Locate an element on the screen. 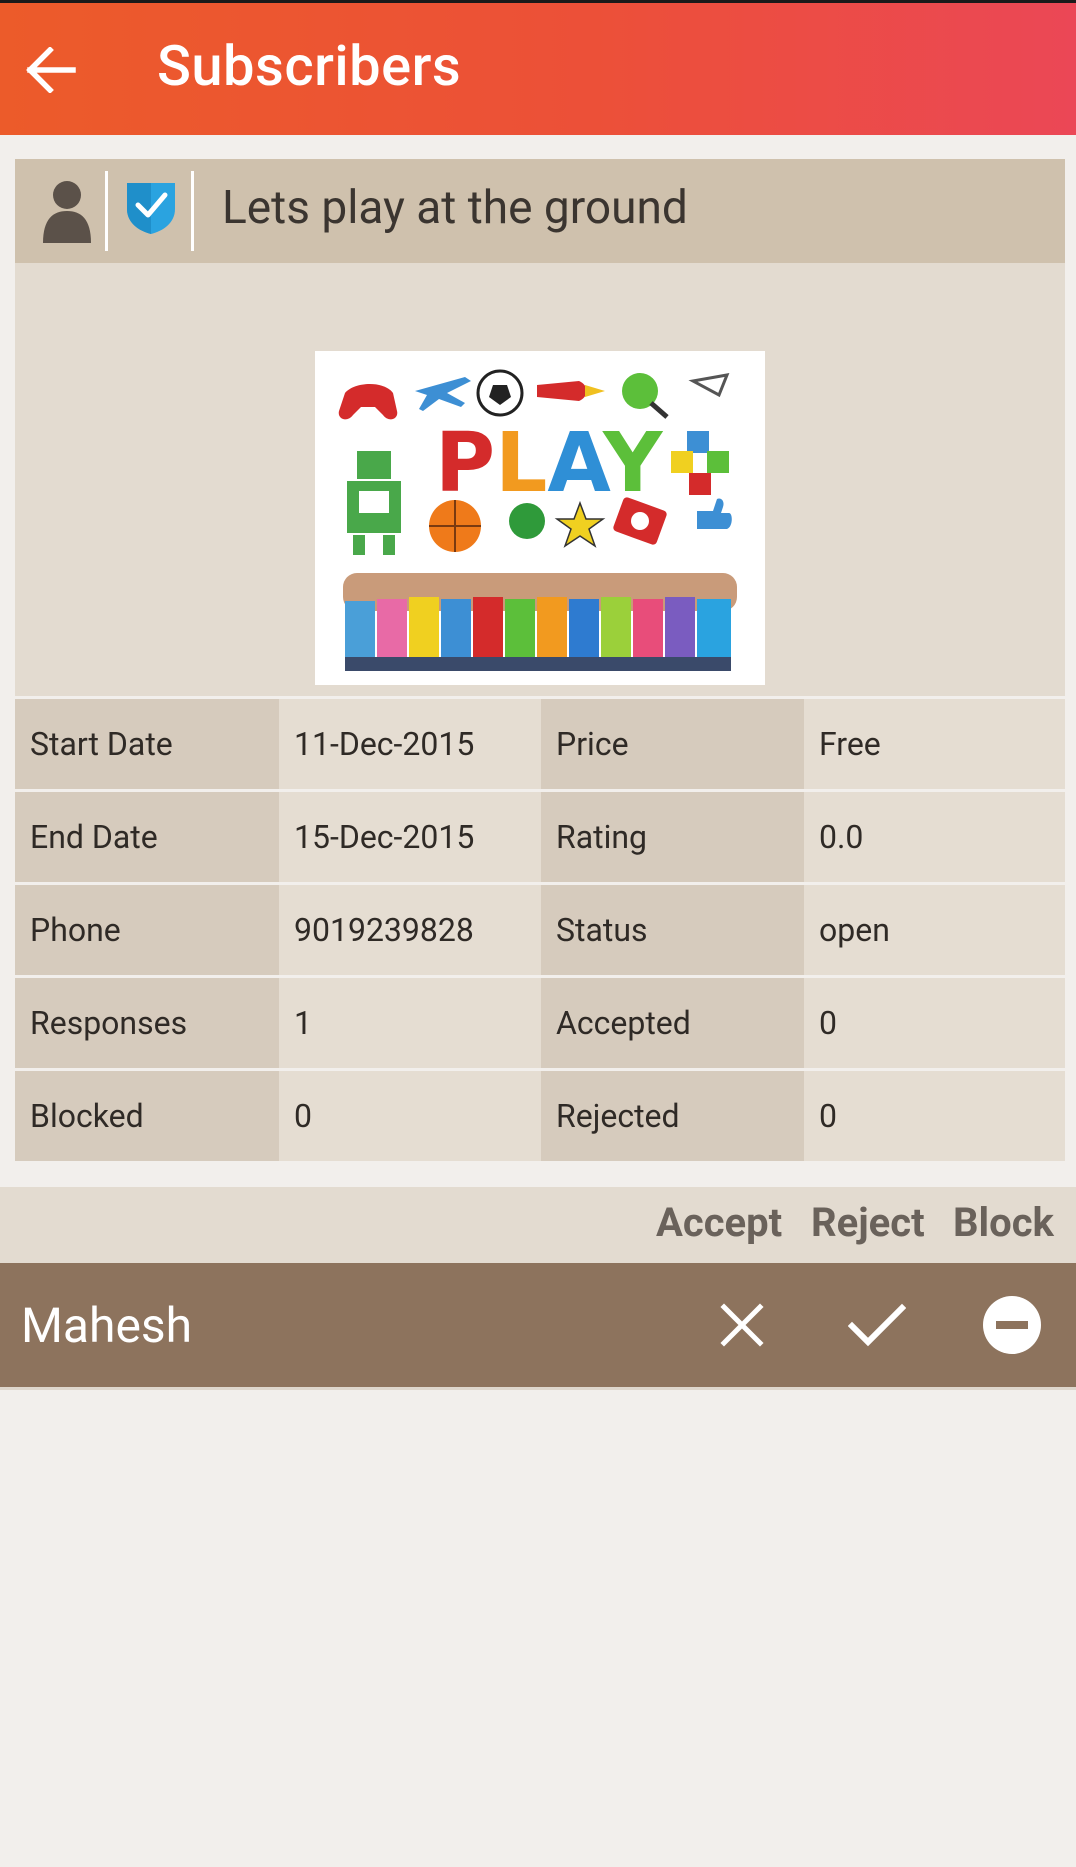 Image resolution: width=1076 pixels, height=1867 pixels. block-header-label: Block is located at coordinates (1003, 1222).